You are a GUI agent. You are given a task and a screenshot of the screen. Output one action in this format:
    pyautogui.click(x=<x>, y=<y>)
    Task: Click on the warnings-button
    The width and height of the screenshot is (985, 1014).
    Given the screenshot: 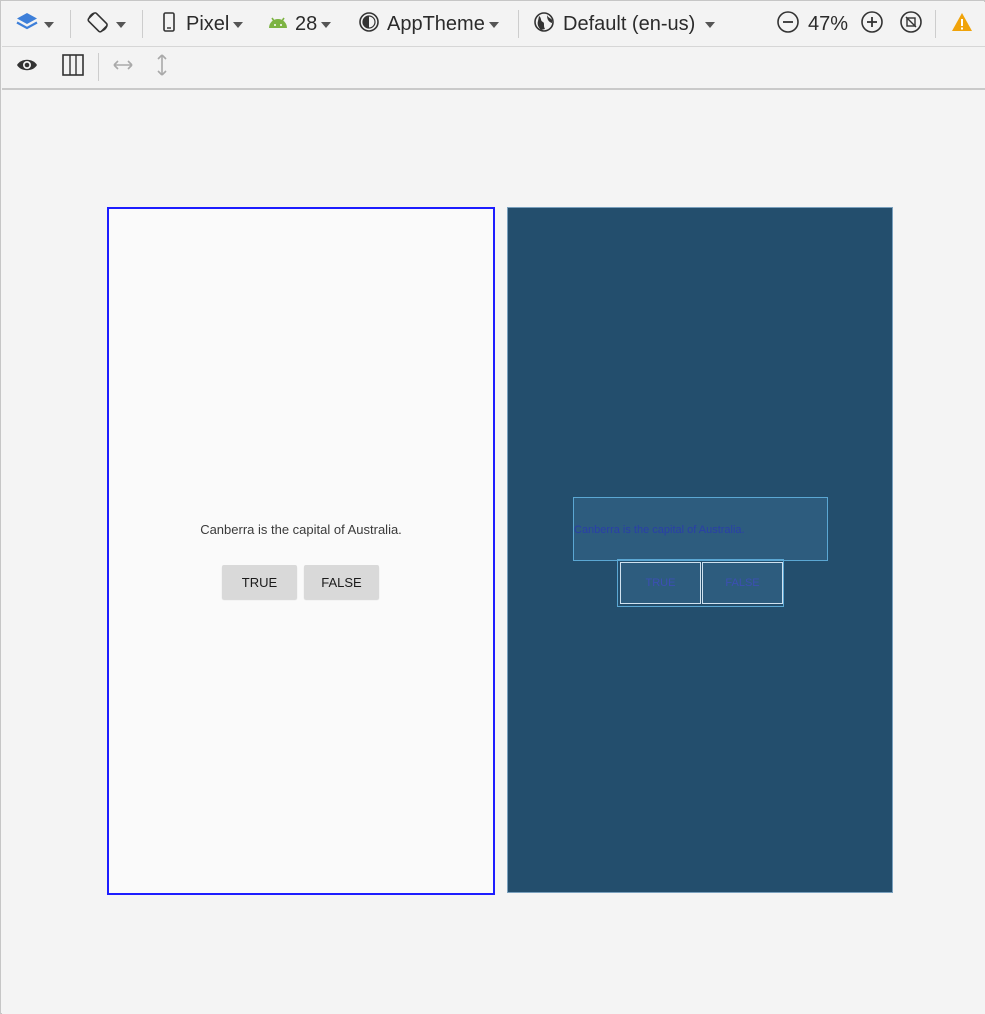 What is the action you would take?
    pyautogui.click(x=962, y=24)
    